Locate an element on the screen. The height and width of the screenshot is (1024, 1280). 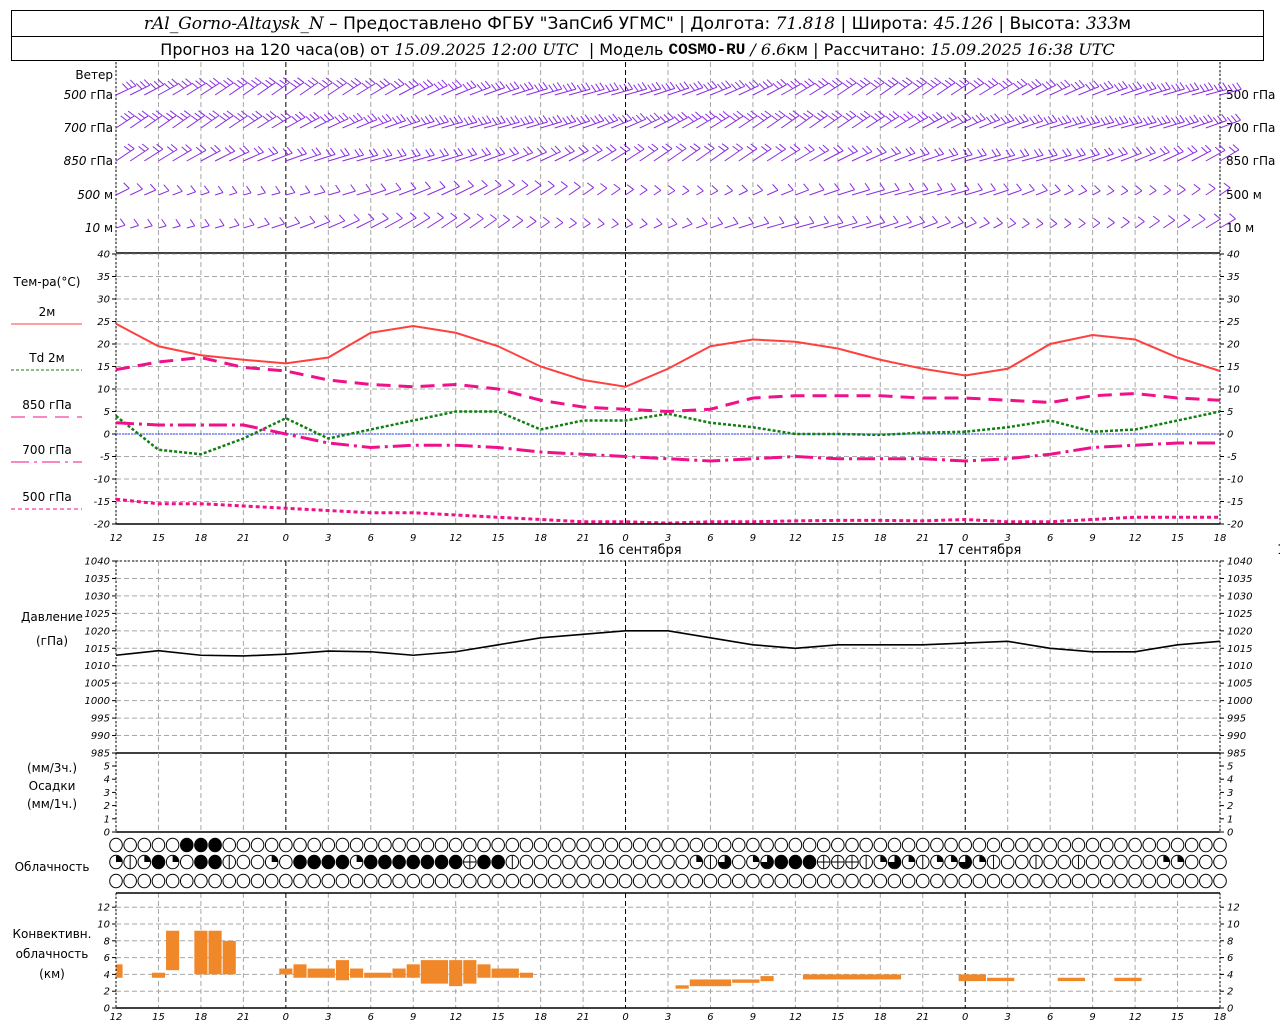
pres-ytick-label-right: 1010 is located at coordinates (1239, 666).